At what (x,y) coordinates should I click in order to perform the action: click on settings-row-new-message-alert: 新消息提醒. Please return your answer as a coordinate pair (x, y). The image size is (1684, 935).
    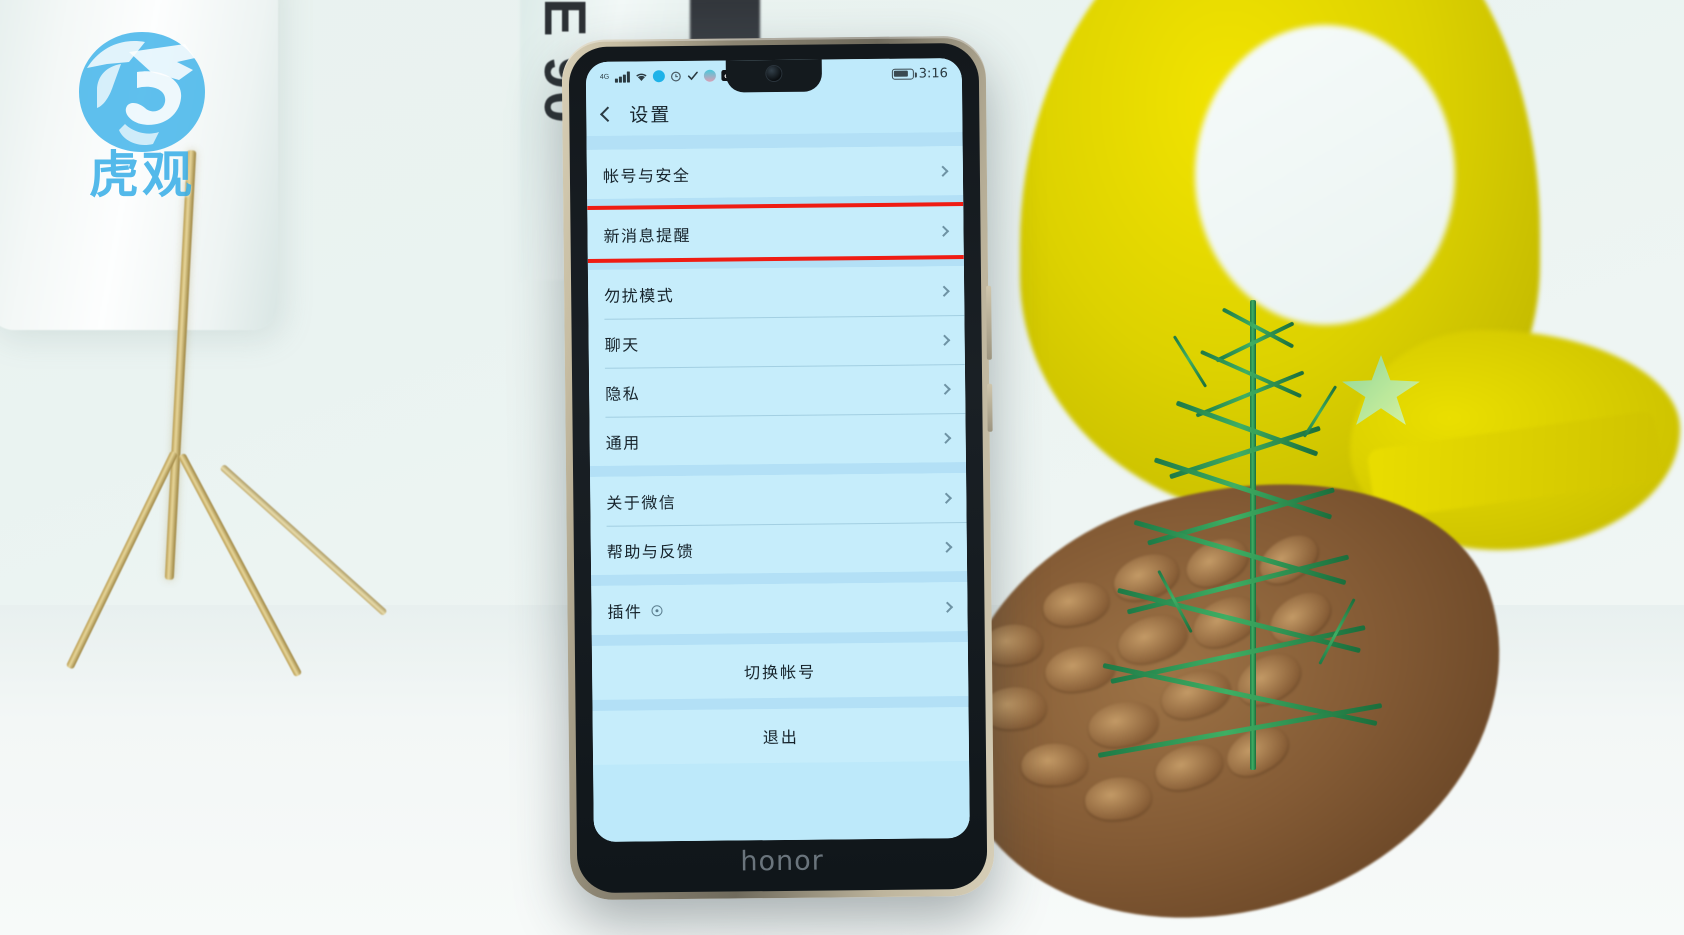
    Looking at the image, I should click on (775, 232).